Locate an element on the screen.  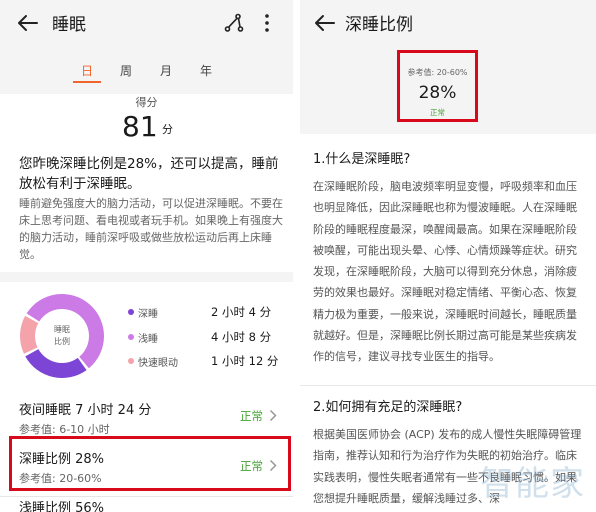
tab-week: 周 is located at coordinates (126, 70).